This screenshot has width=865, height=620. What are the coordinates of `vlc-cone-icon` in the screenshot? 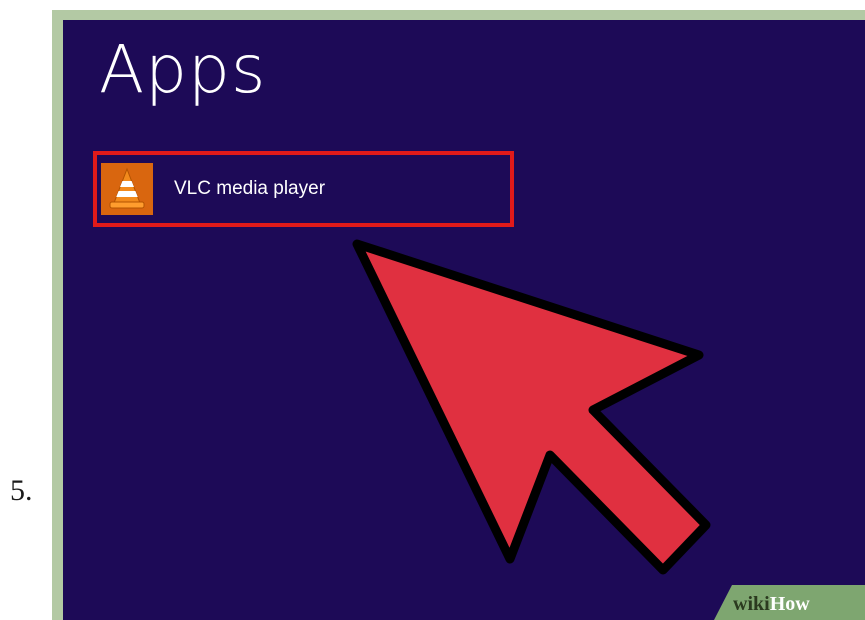 It's located at (127, 189).